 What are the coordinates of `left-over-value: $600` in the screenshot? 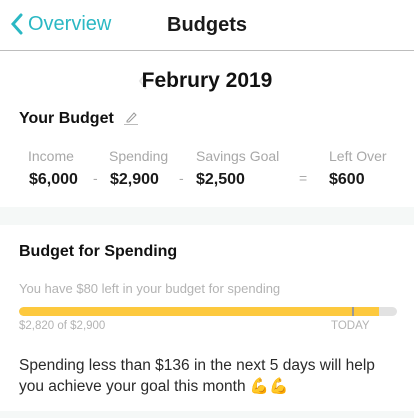 It's located at (347, 179).